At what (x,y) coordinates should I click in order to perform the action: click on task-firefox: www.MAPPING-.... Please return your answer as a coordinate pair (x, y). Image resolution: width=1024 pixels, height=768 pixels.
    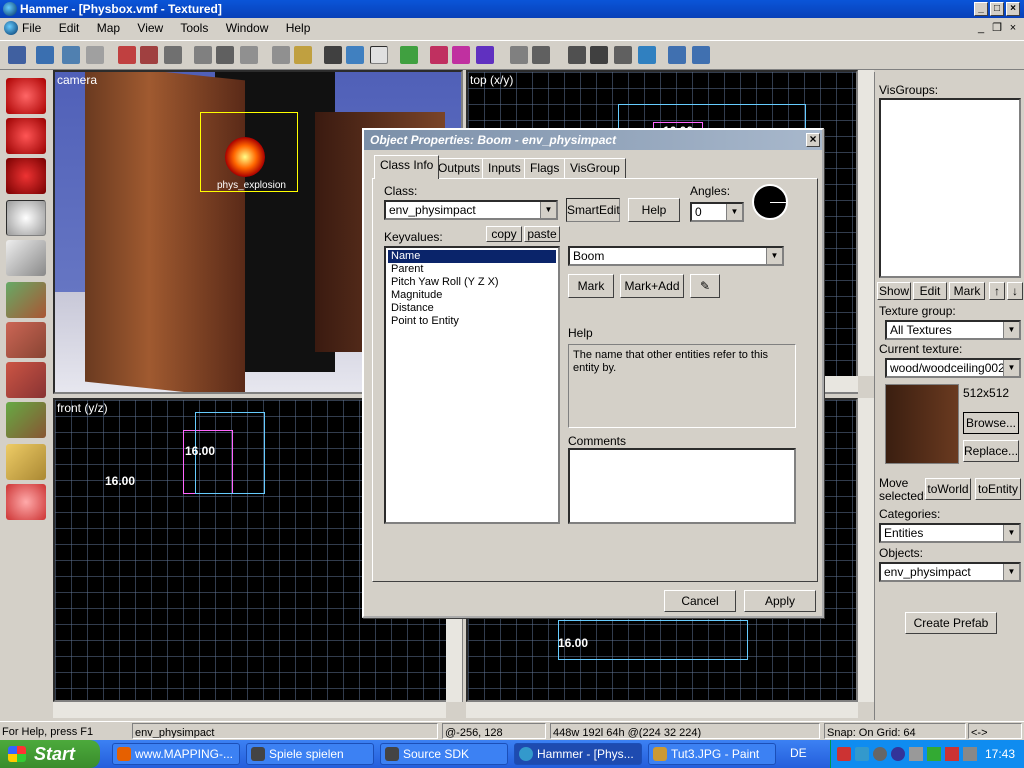
    Looking at the image, I should click on (176, 754).